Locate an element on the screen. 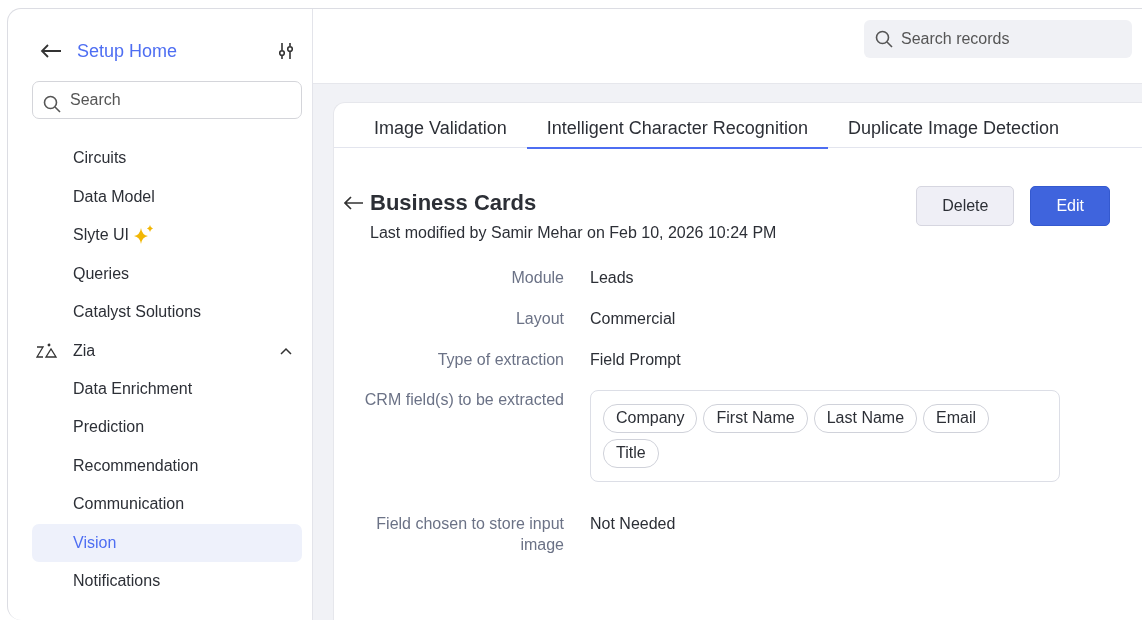 Image resolution: width=1142 pixels, height=629 pixels. sidebar-item: Notifications is located at coordinates (167, 581).